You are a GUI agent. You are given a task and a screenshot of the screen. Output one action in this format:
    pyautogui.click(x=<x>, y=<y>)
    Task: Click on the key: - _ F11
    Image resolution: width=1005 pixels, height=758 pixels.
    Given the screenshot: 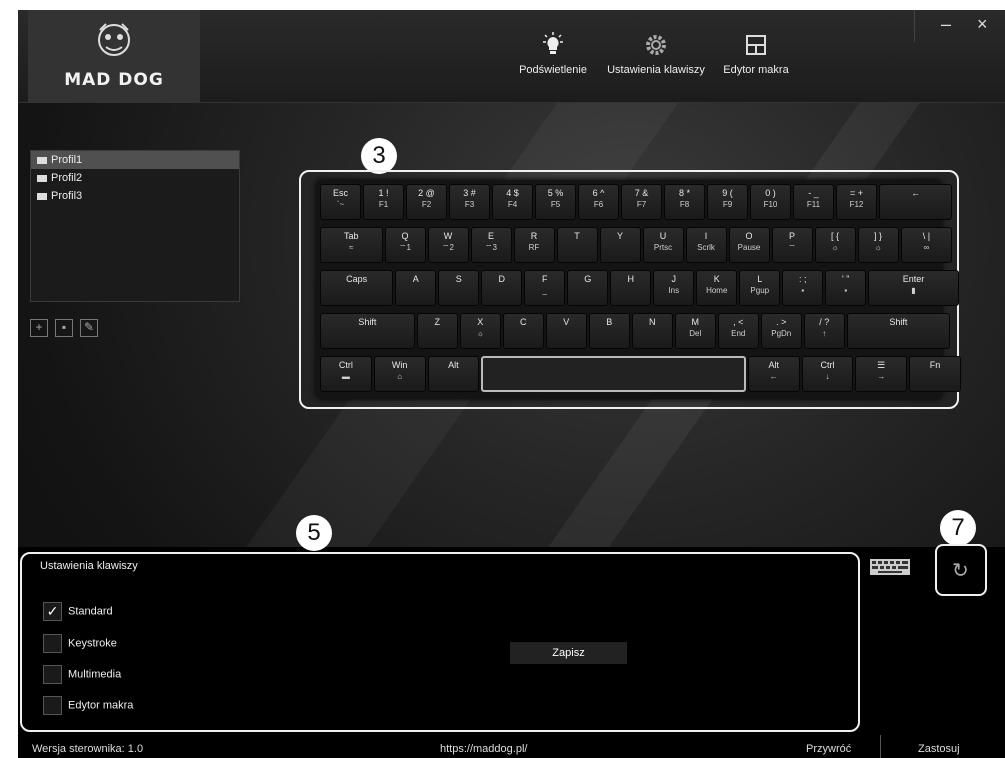 What is the action you would take?
    pyautogui.click(x=813, y=202)
    